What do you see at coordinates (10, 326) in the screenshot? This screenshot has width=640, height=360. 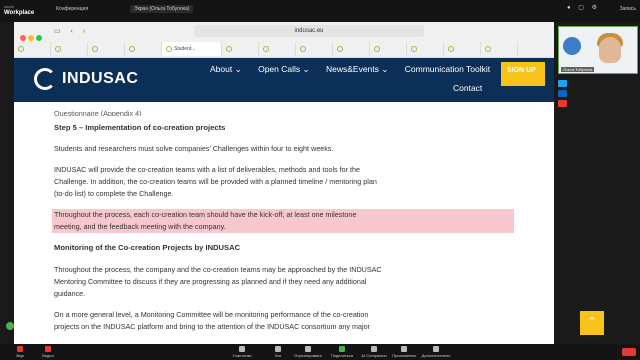 I see `security-icon` at bounding box center [10, 326].